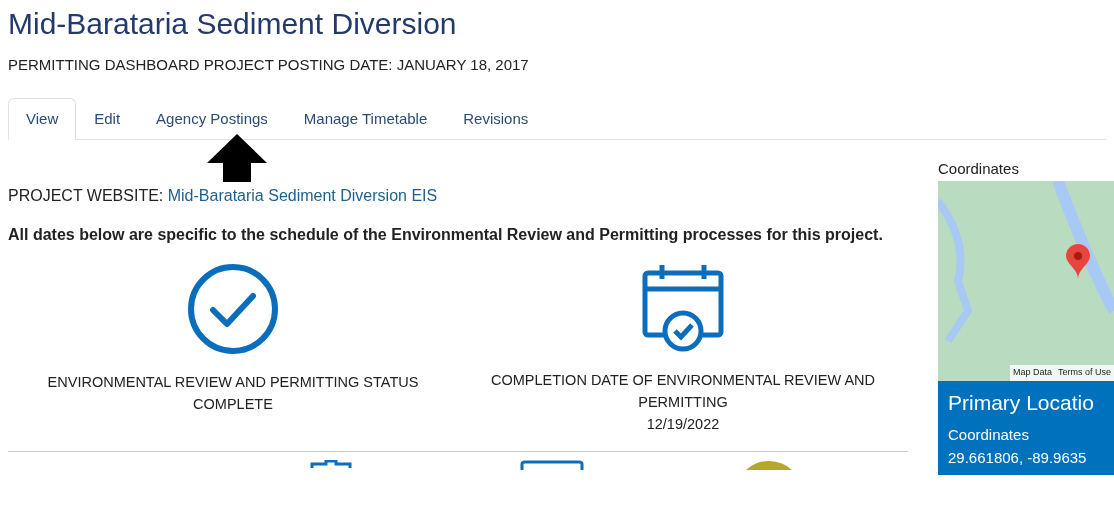  What do you see at coordinates (269, 65) in the screenshot?
I see `posting-date: PERMITTING DASHBOARD PROJECT POSTING DATE: JANUARY 18, 2017` at bounding box center [269, 65].